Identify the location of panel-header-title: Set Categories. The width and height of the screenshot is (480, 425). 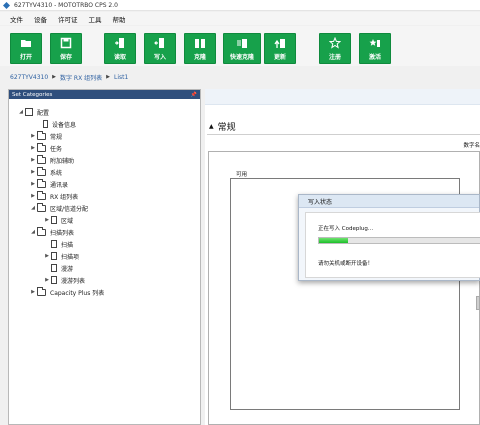
(32, 94).